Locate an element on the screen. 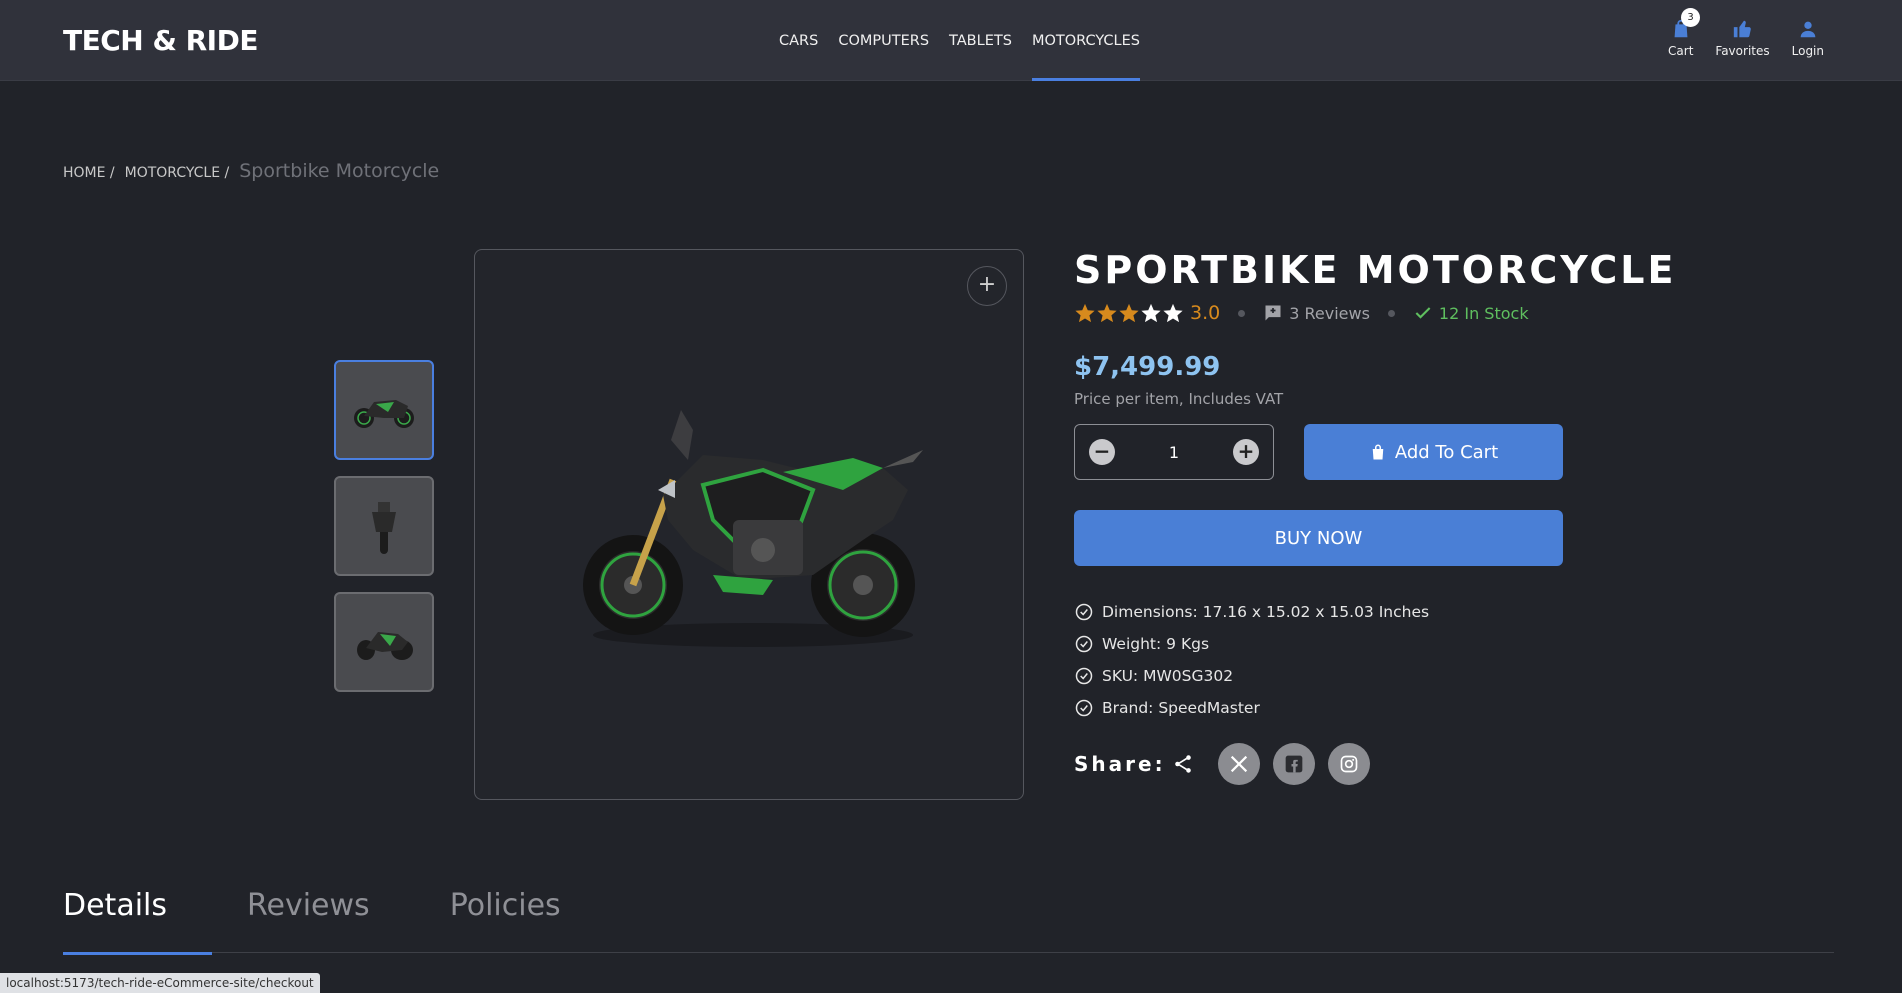 This screenshot has height=993, width=1902. review-comment-icon is located at coordinates (1273, 313).